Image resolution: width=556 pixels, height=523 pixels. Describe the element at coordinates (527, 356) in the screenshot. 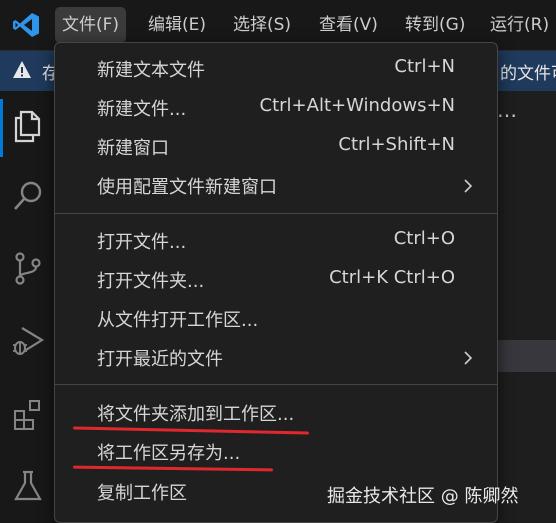

I see `selected-row-fragment` at that location.